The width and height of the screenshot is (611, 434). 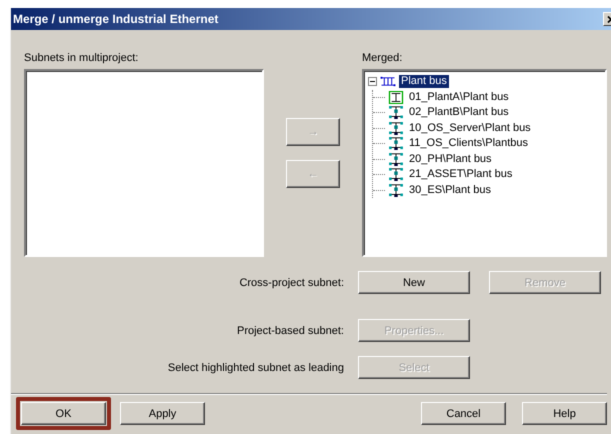 I want to click on dialog-button: OK, so click(x=63, y=413).